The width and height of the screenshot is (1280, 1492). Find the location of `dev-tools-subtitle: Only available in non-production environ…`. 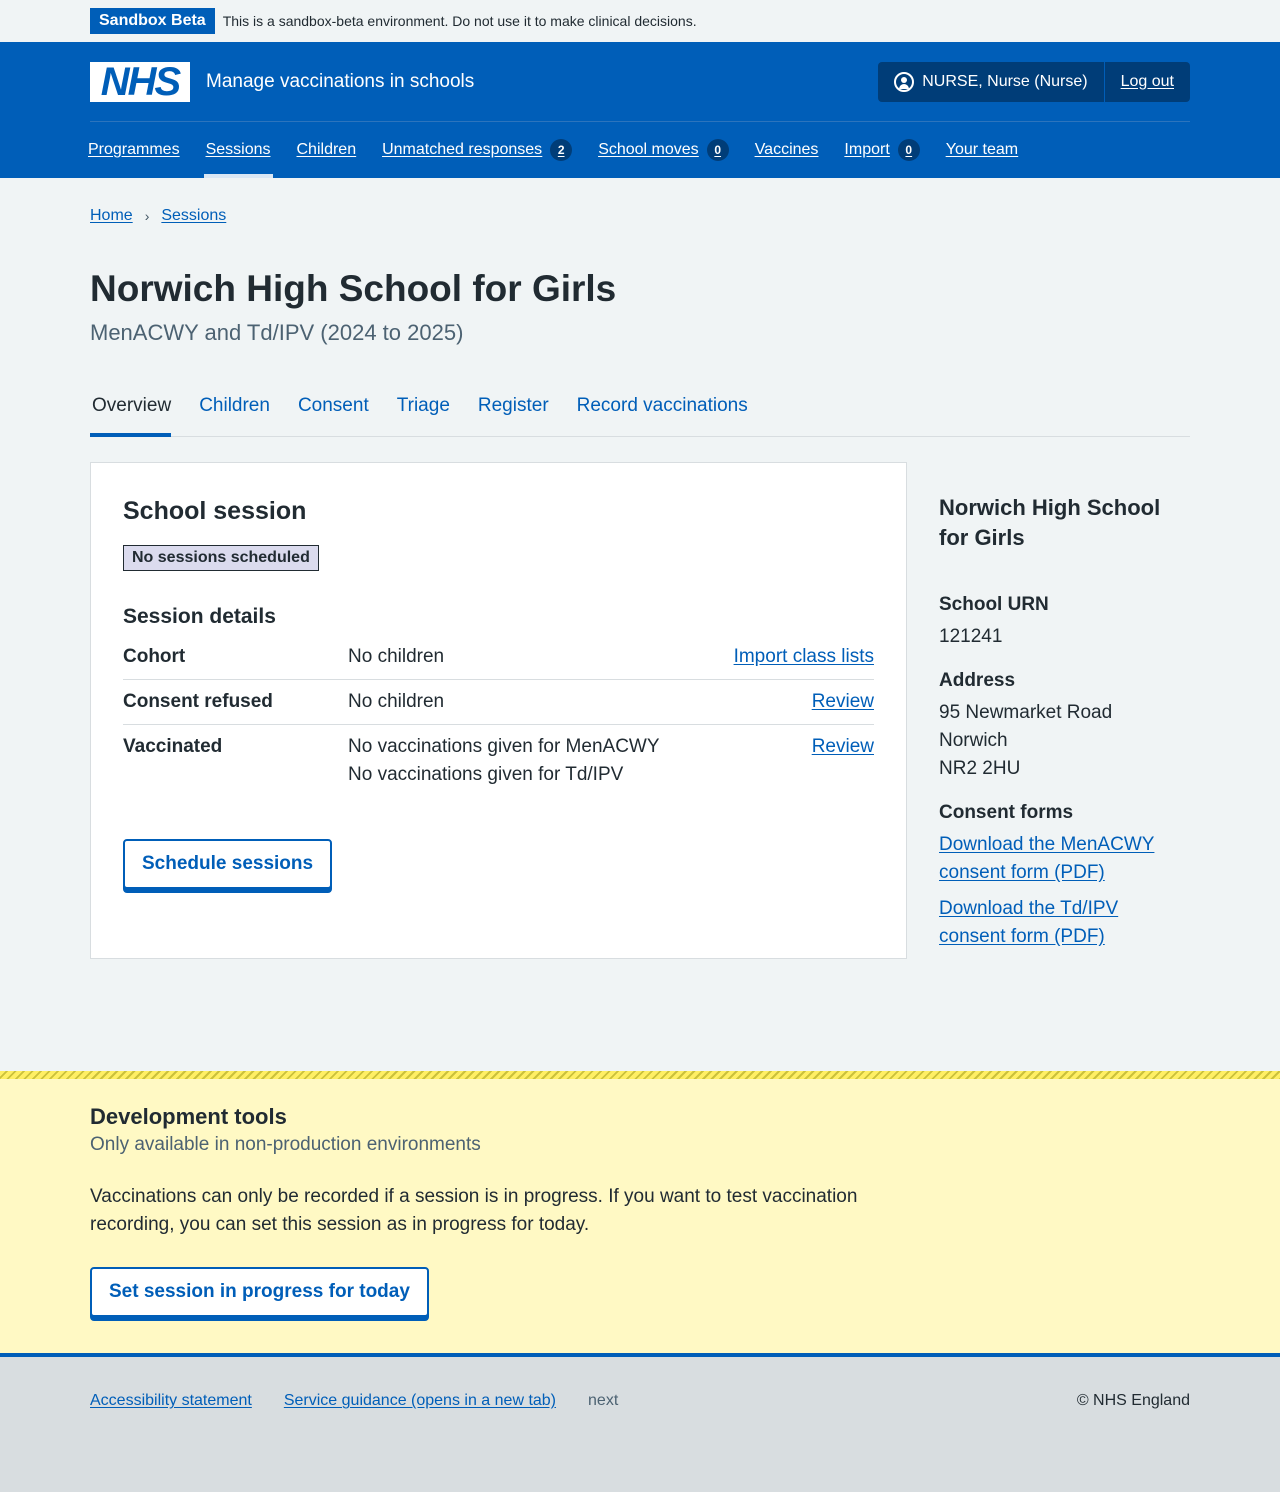

dev-tools-subtitle: Only available in non-production environ… is located at coordinates (285, 1144).